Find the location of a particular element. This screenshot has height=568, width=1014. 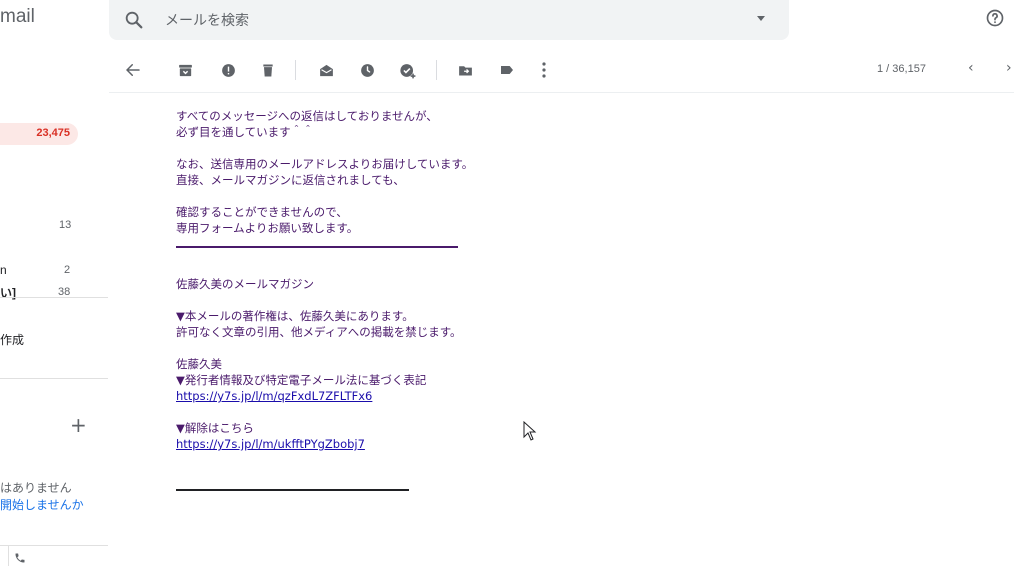

sidebar-count: 2 is located at coordinates (67, 270).